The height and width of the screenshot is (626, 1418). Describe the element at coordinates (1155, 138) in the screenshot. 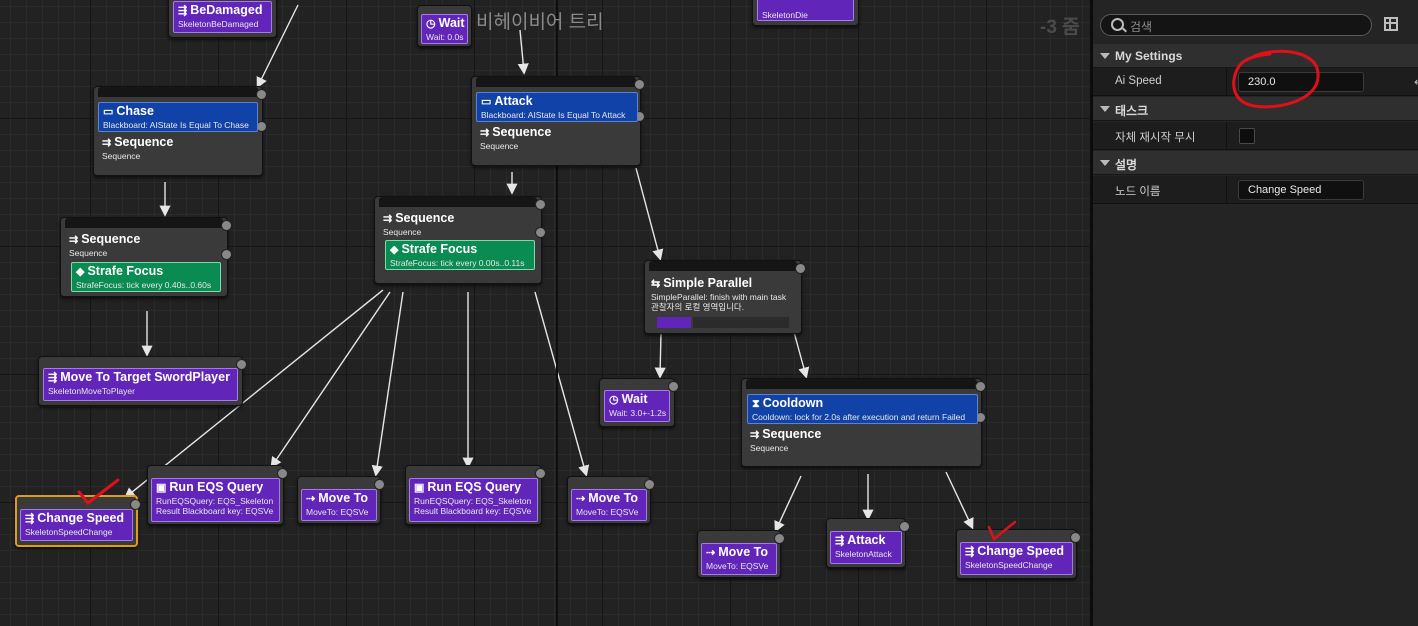

I see `property-label: 자체 재시작 무시` at that location.